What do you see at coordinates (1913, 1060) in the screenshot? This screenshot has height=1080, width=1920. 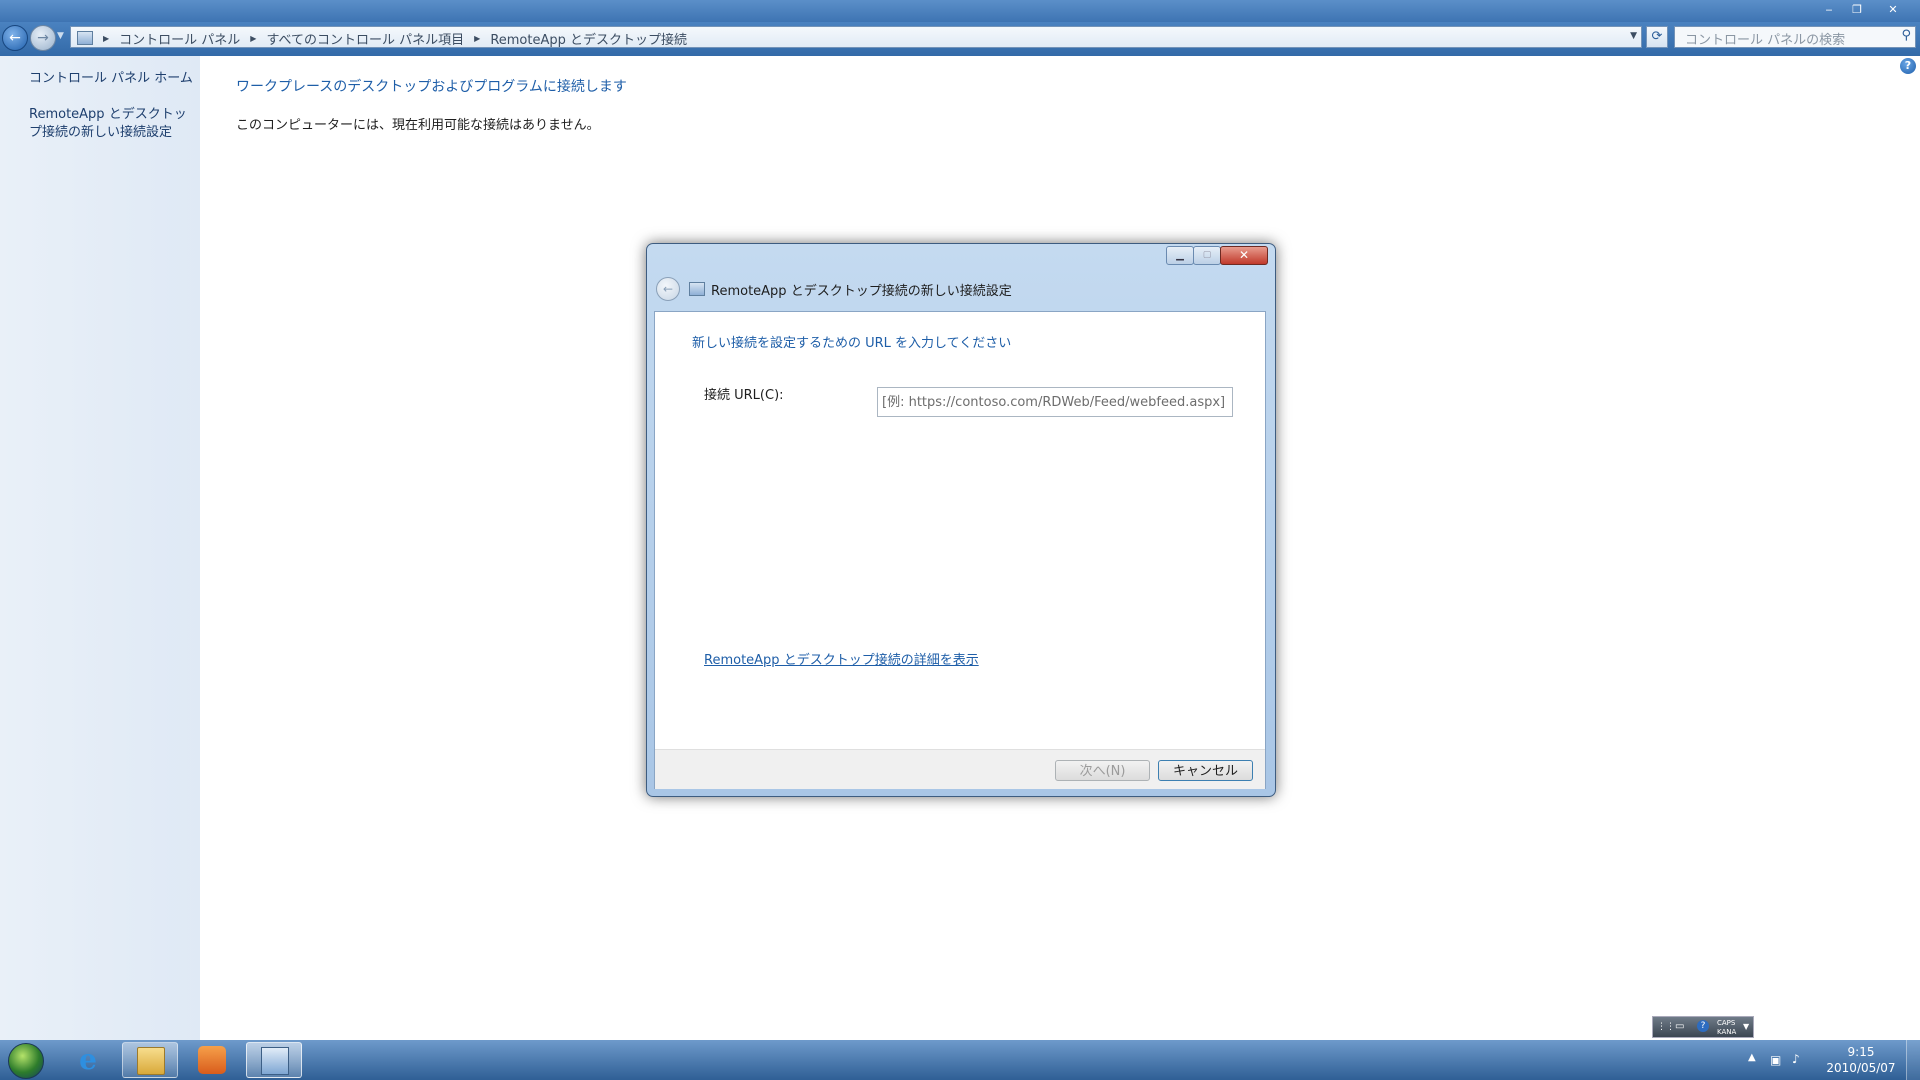 I see `show-desktop-button` at bounding box center [1913, 1060].